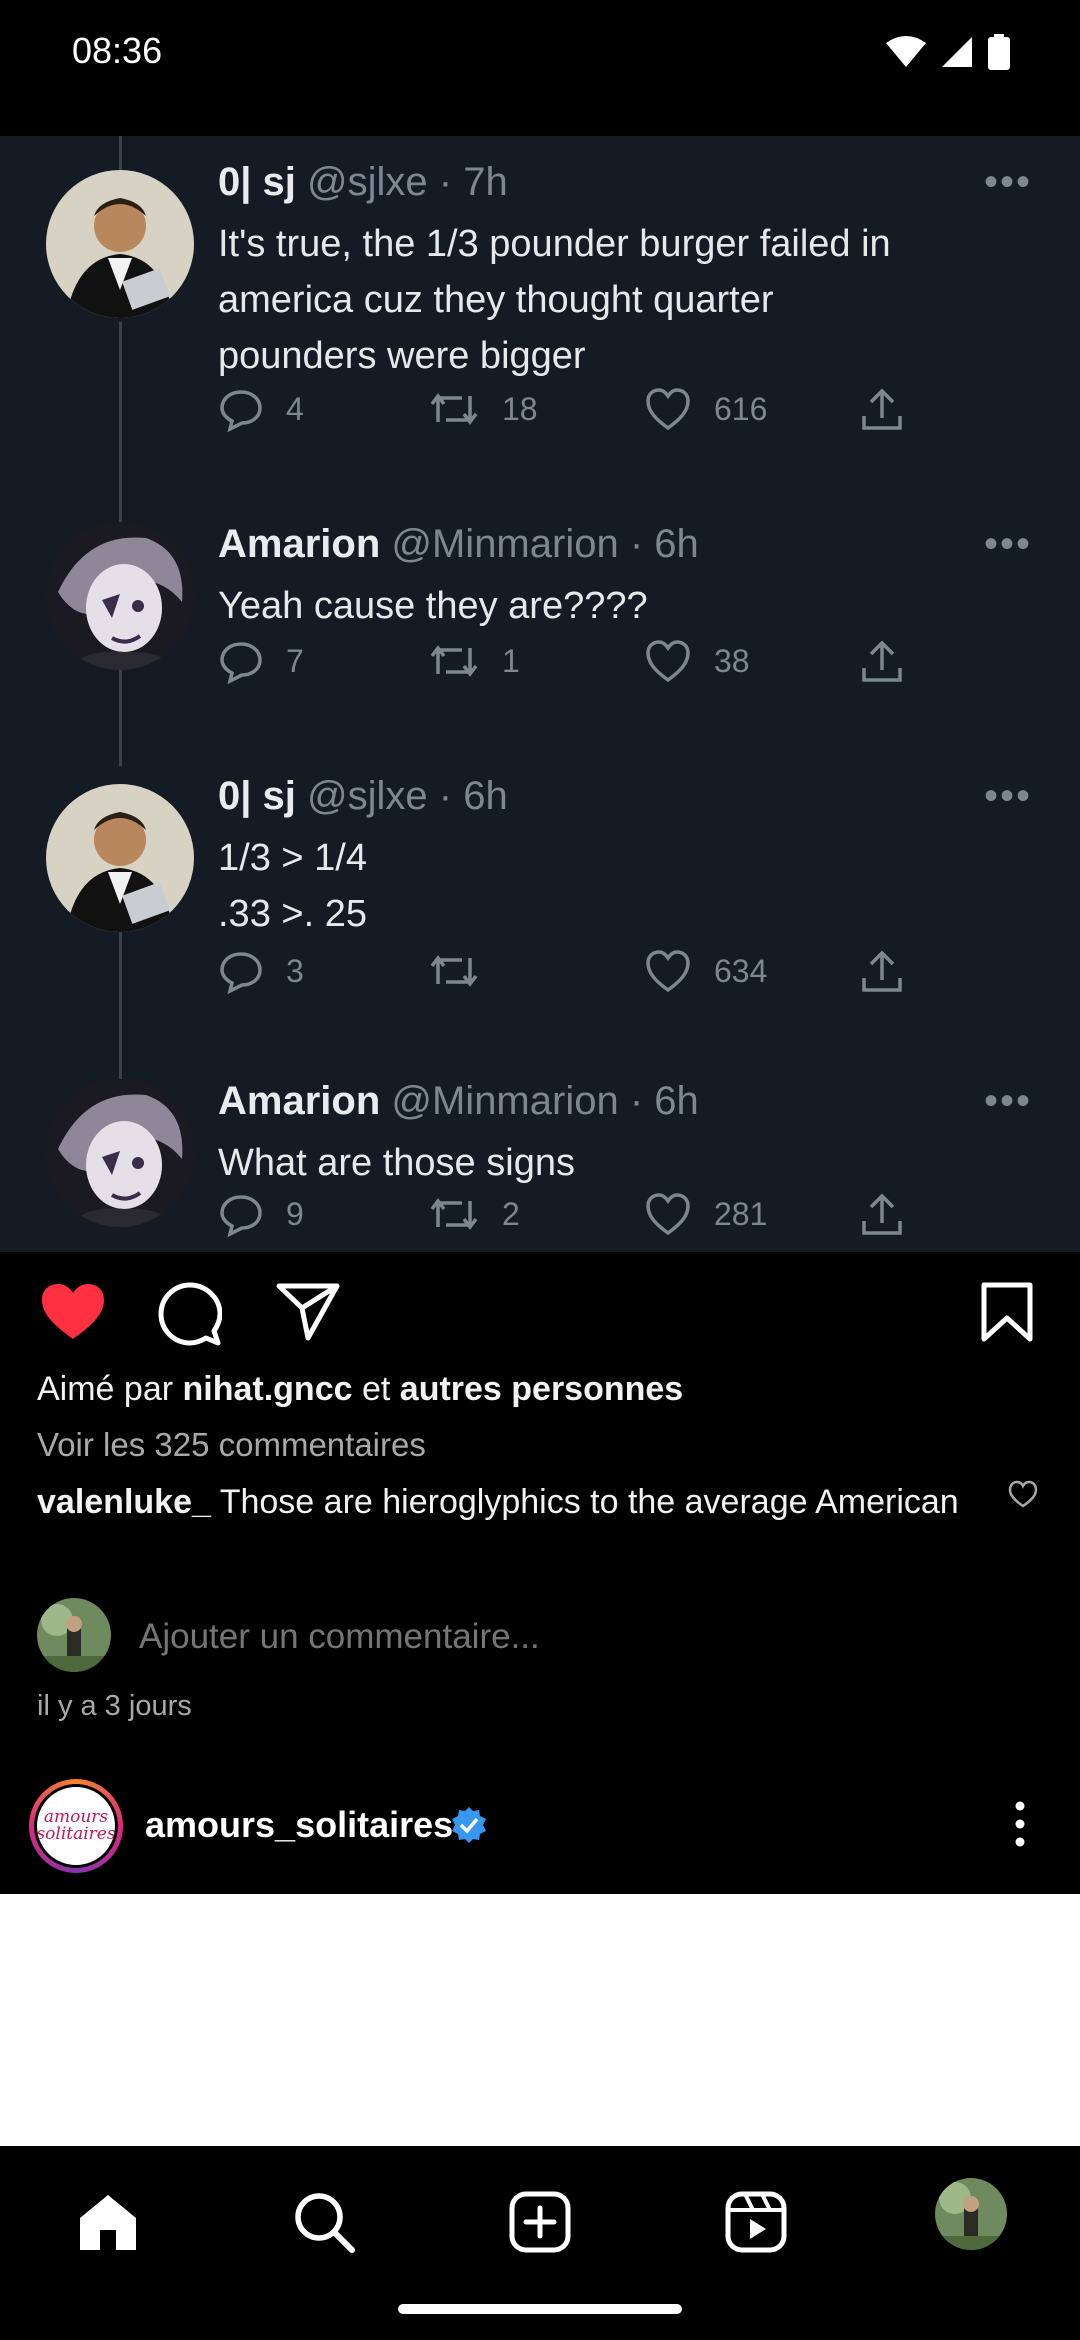 Image resolution: width=1080 pixels, height=2340 pixels. What do you see at coordinates (741, 1213) in the screenshot?
I see `like-count: 281` at bounding box center [741, 1213].